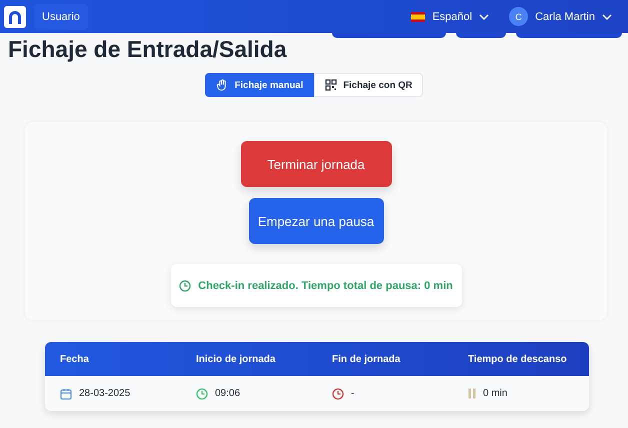 This screenshot has width=628, height=428. I want to click on table-cell: 09:06, so click(227, 393).